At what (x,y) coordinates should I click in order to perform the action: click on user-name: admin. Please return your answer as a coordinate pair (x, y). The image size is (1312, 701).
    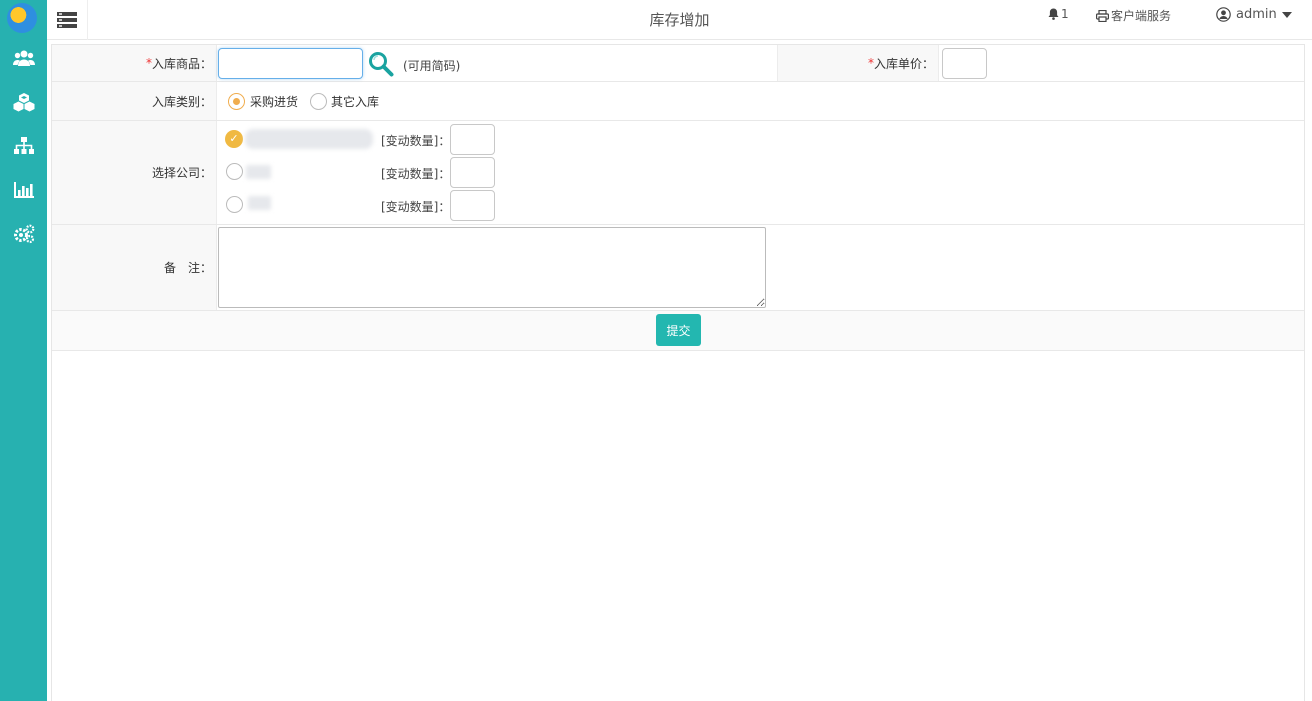
    Looking at the image, I should click on (1256, 14).